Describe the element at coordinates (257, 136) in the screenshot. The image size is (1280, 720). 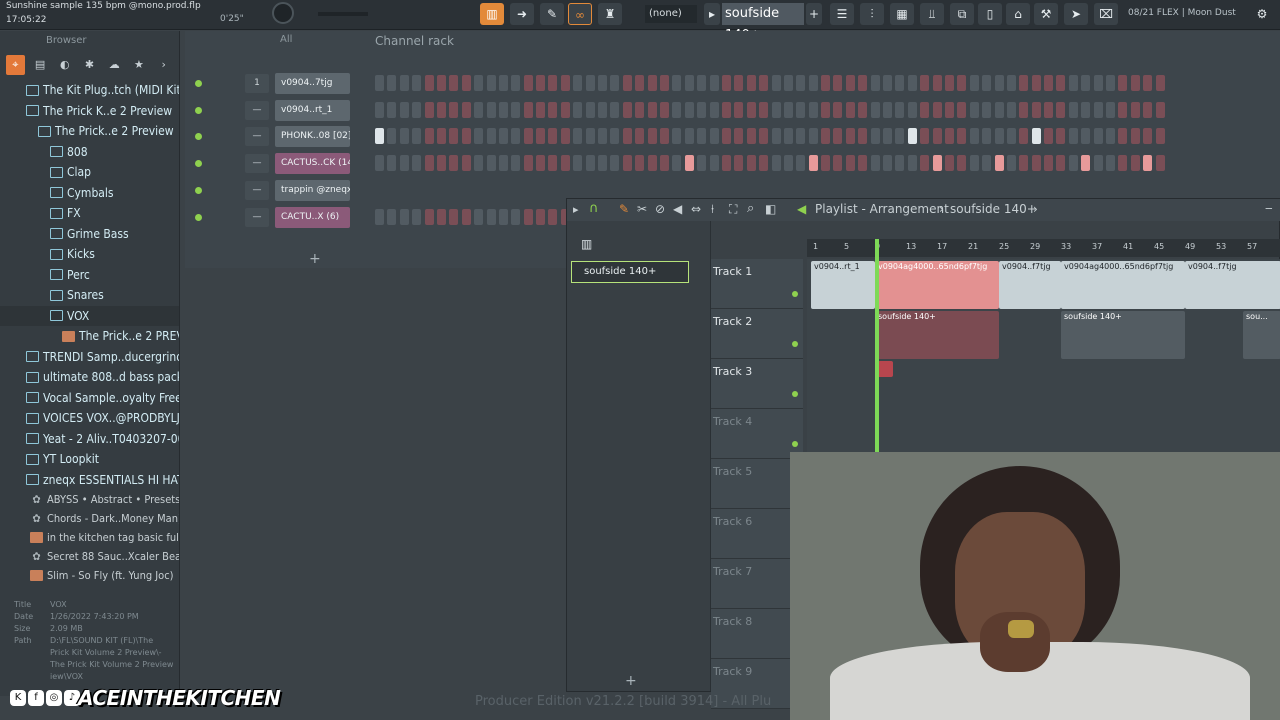
I see `channel-mixer-number: —` at that location.